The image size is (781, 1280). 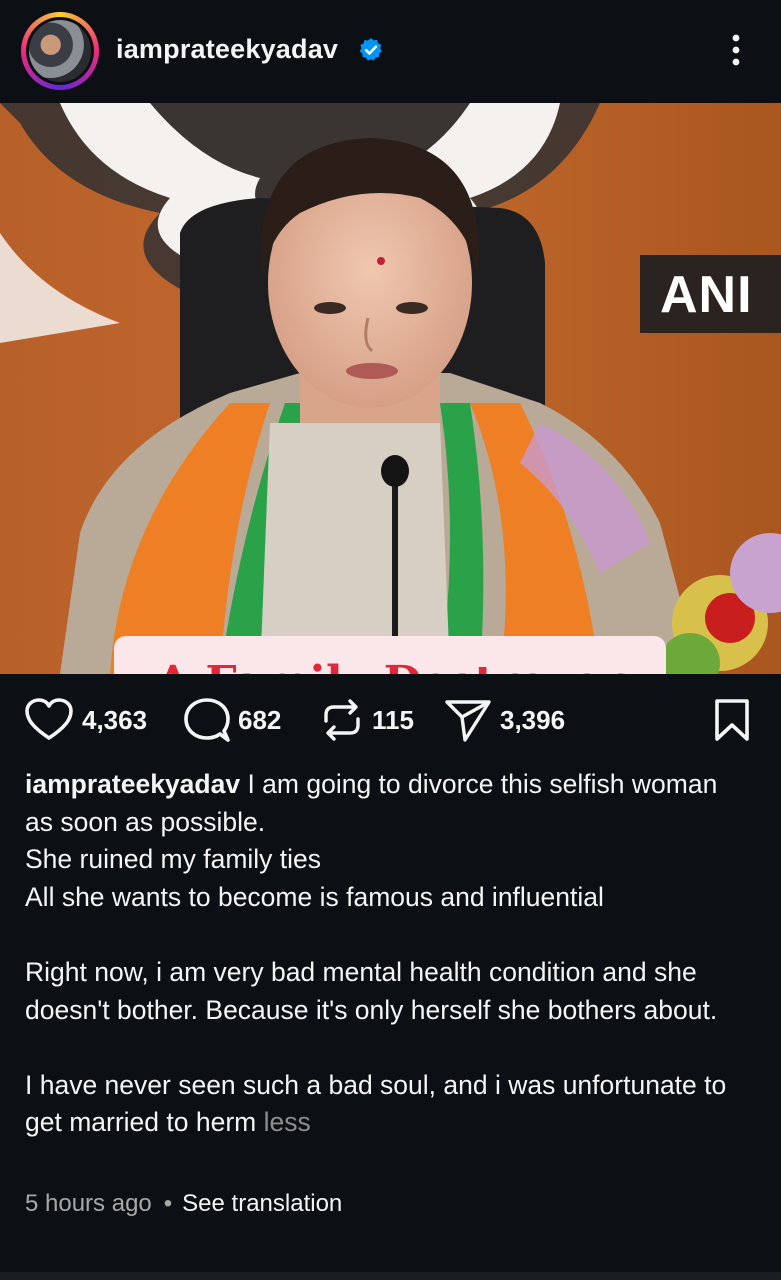 What do you see at coordinates (736, 50) in the screenshot?
I see `more-vertical-icon` at bounding box center [736, 50].